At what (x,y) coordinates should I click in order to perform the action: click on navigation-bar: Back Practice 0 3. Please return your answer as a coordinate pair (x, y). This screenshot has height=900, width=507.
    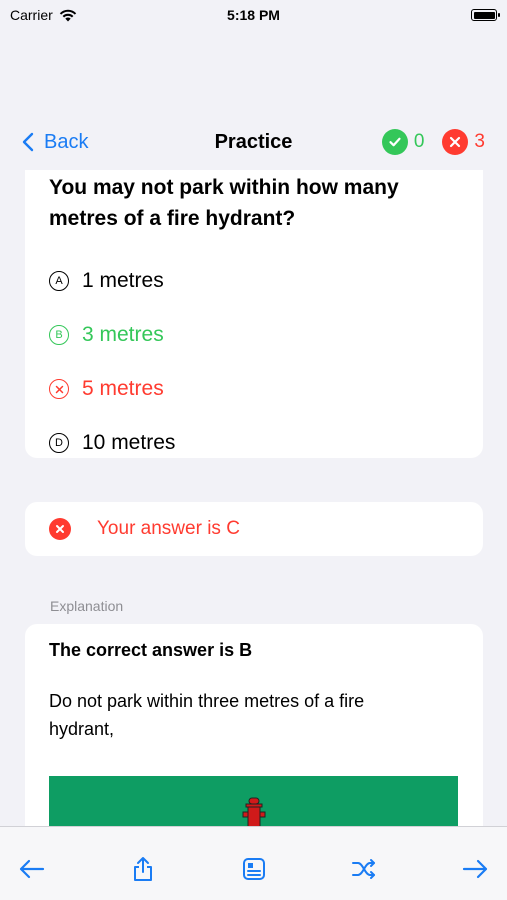
    Looking at the image, I should click on (253, 142).